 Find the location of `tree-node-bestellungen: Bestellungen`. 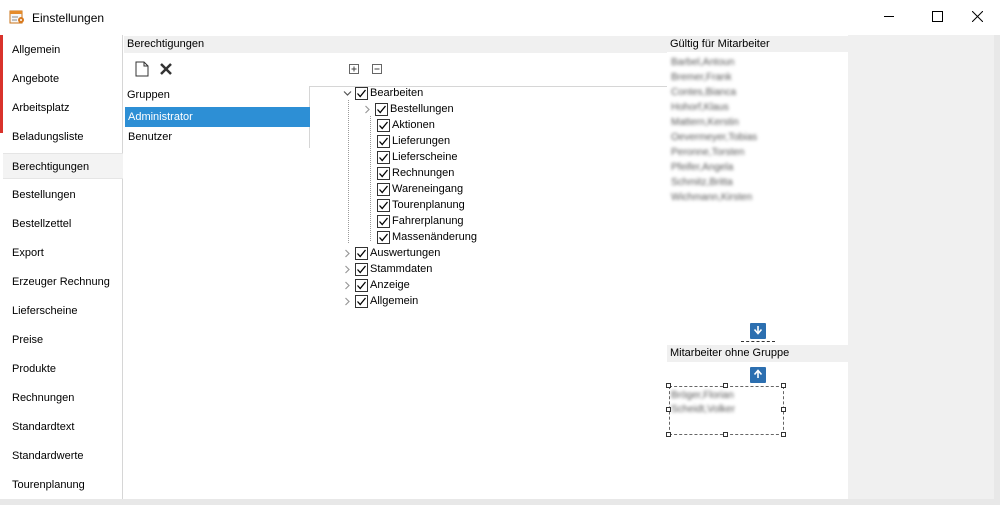

tree-node-bestellungen: Bestellungen is located at coordinates (408, 109).